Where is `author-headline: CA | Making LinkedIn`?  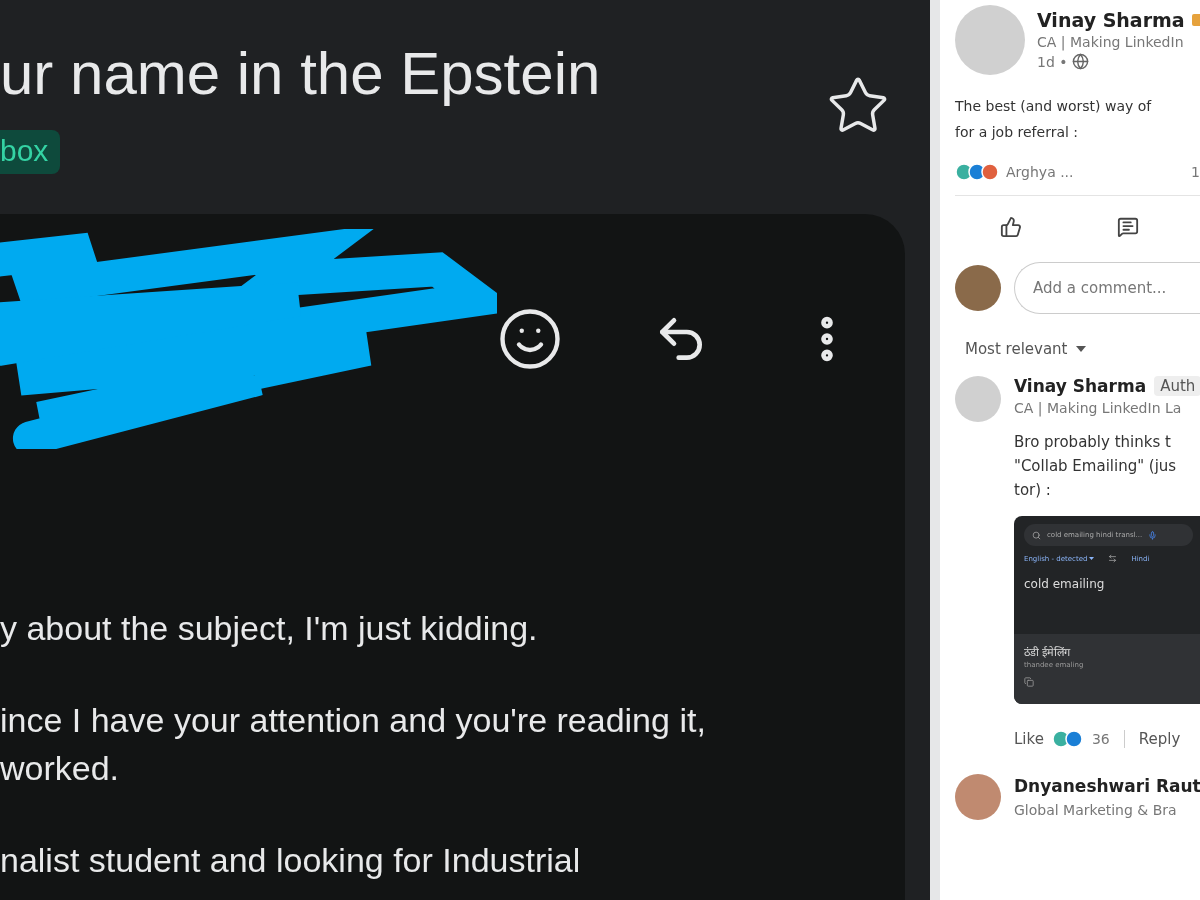 author-headline: CA | Making LinkedIn is located at coordinates (1111, 42).